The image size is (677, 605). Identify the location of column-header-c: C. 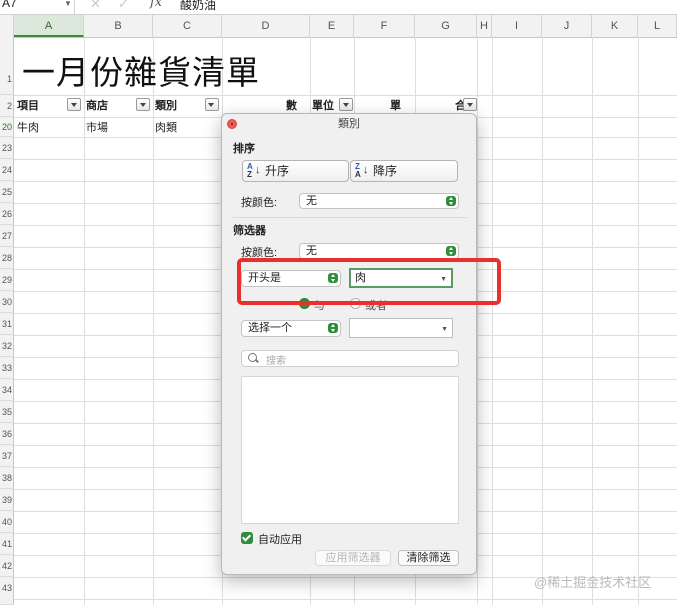
(187, 26).